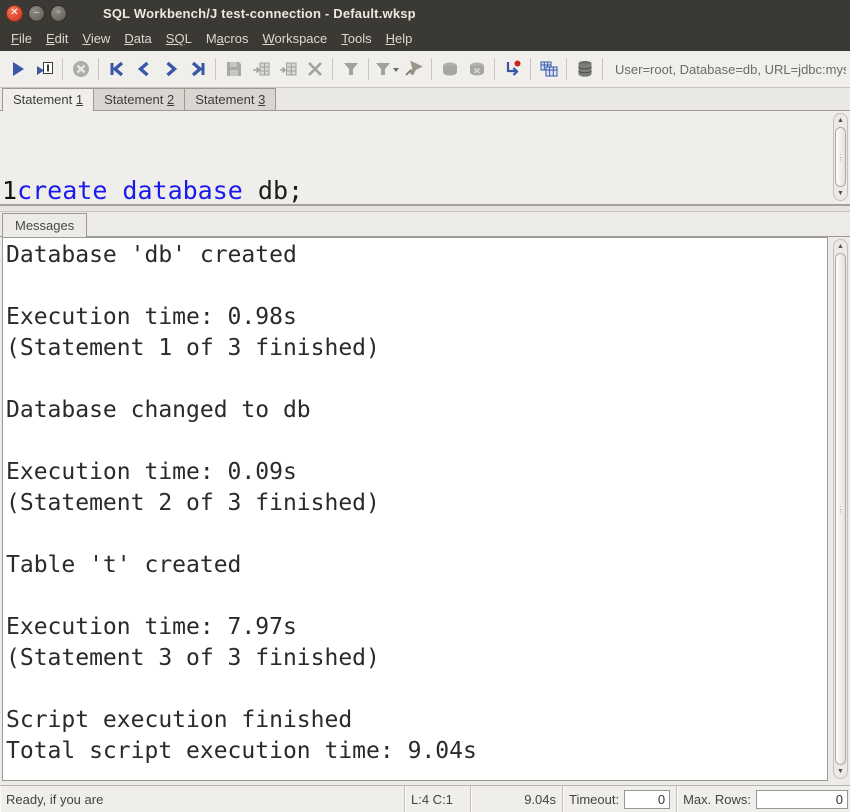 The height and width of the screenshot is (812, 850). What do you see at coordinates (10, 190) in the screenshot?
I see `line-number: 1` at bounding box center [10, 190].